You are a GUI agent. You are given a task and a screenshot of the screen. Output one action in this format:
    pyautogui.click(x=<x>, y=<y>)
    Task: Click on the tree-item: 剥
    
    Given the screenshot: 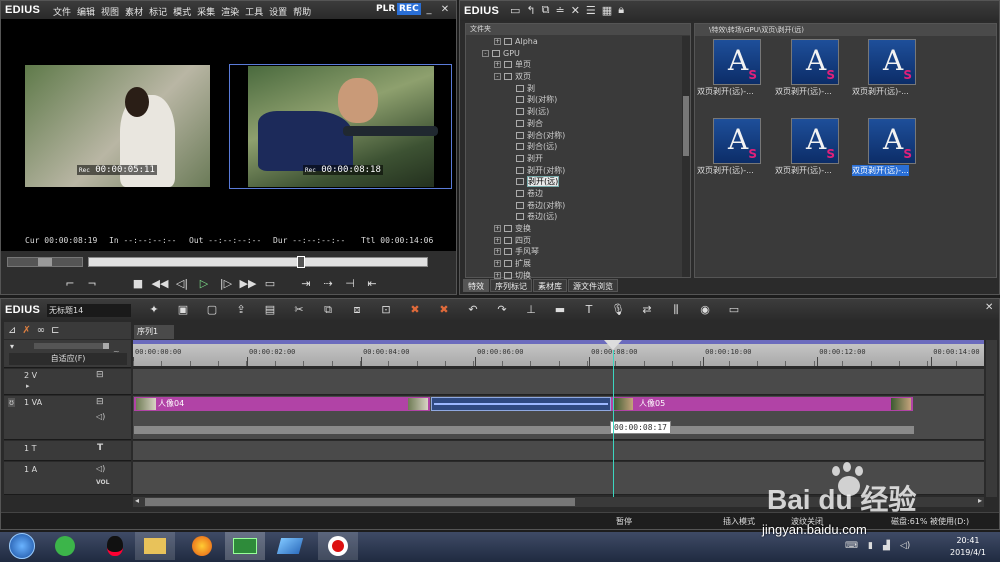 What is the action you would take?
    pyautogui.click(x=573, y=89)
    